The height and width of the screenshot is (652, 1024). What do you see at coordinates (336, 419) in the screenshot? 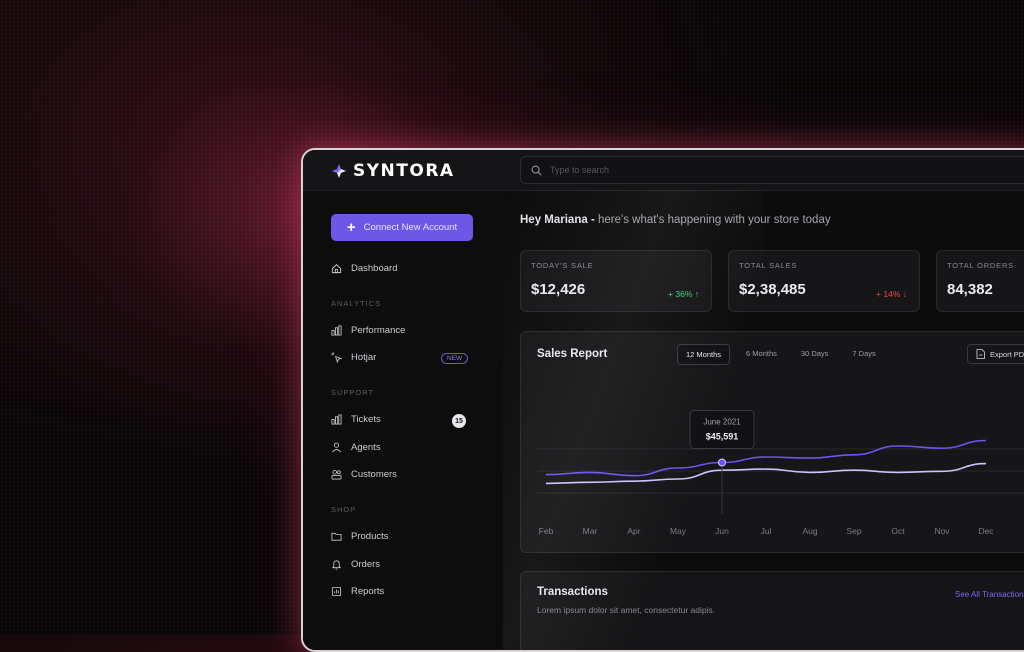
I see `ticket-icon` at bounding box center [336, 419].